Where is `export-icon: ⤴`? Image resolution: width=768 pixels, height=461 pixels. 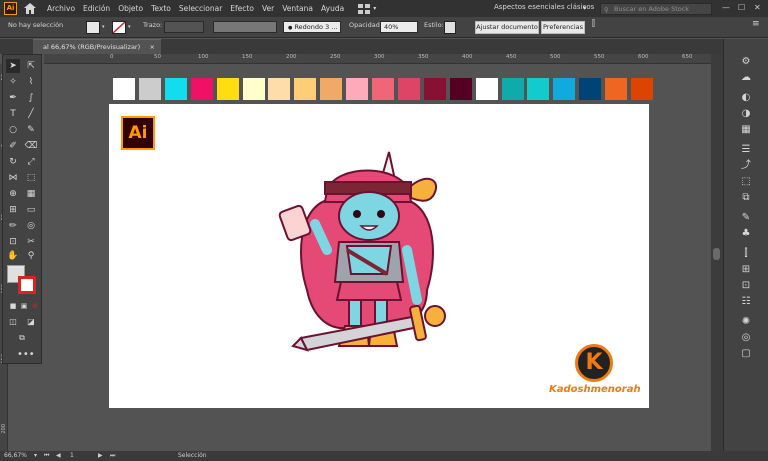
export-icon: ⤴ is located at coordinates (746, 166).